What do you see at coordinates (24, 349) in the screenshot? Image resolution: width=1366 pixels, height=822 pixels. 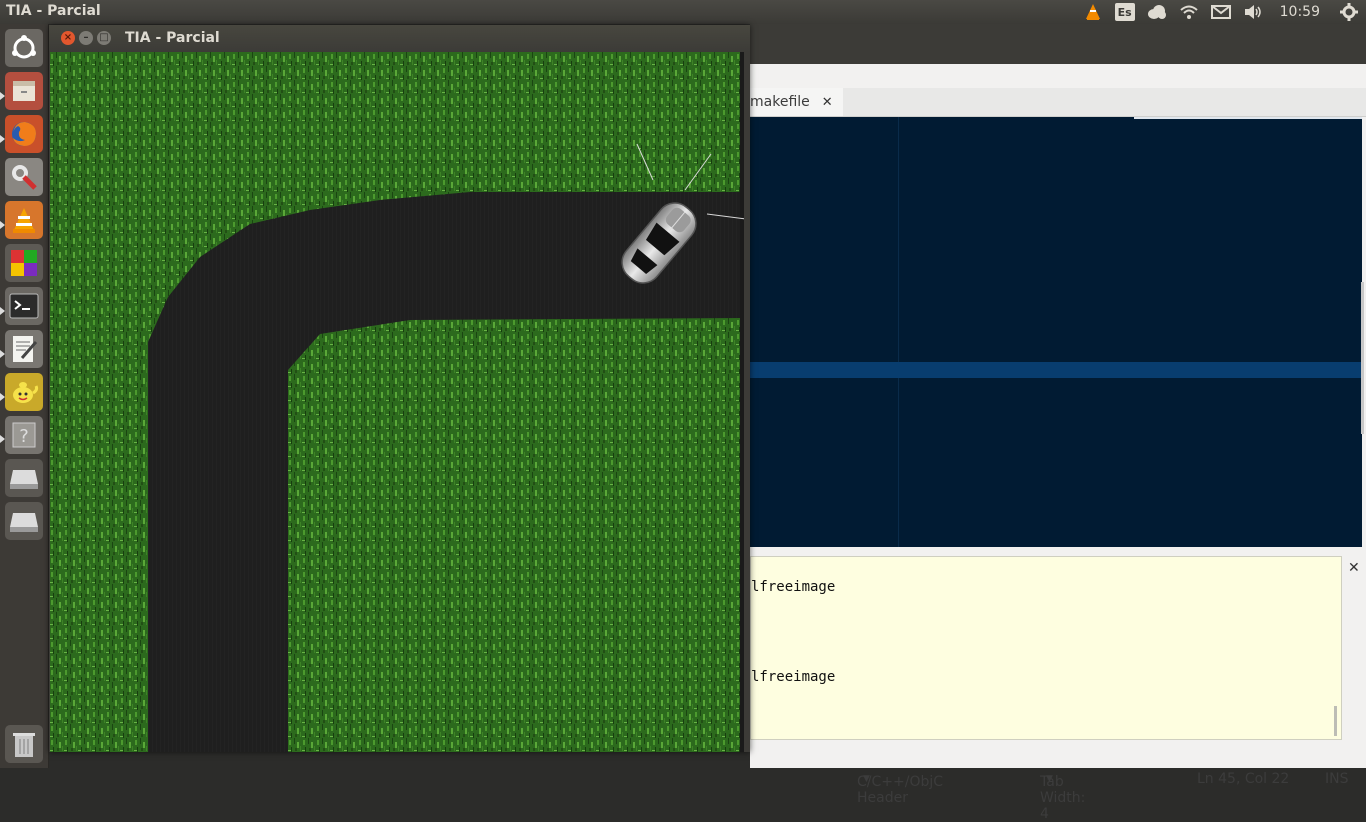 I see `text-editor-icon` at bounding box center [24, 349].